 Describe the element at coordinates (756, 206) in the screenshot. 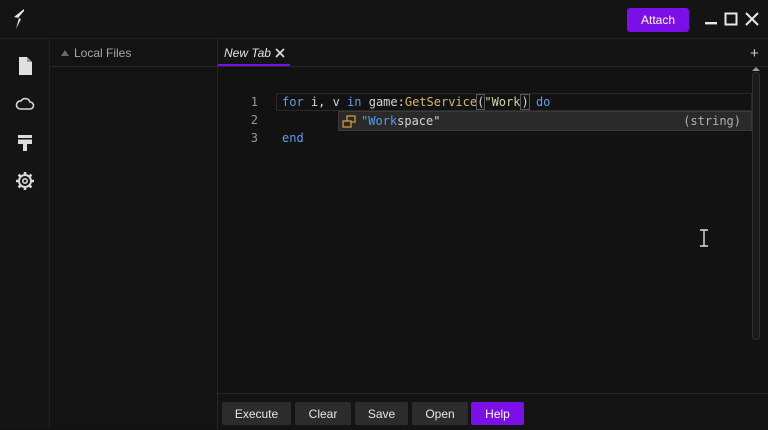

I see `editor-scrollbar` at that location.